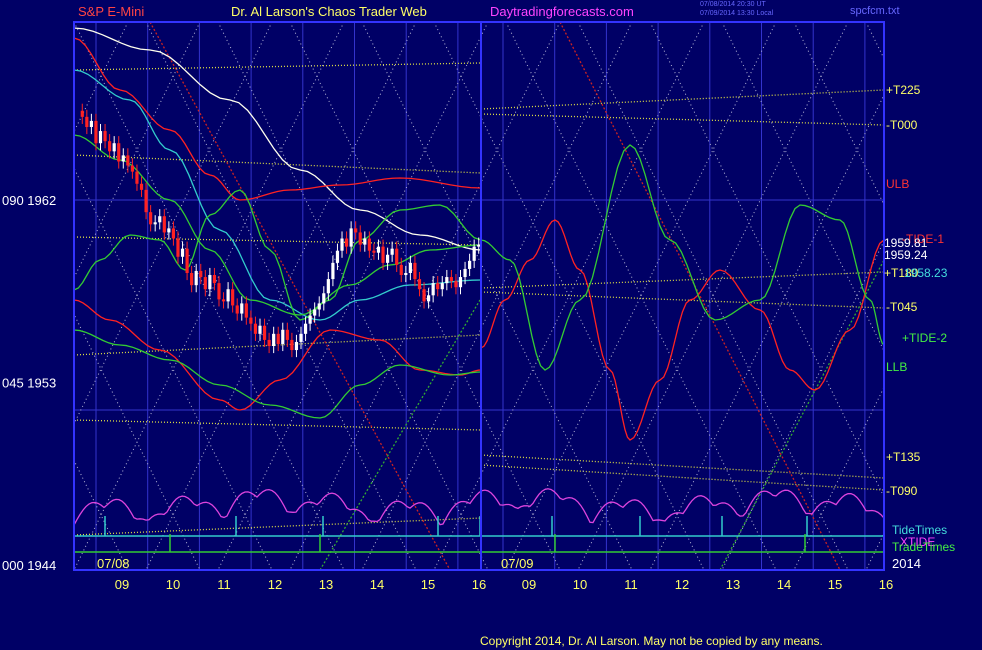 The image size is (982, 650). Describe the element at coordinates (111, 11) in the screenshot. I see `instrument-title: S&P E-Mini` at that location.